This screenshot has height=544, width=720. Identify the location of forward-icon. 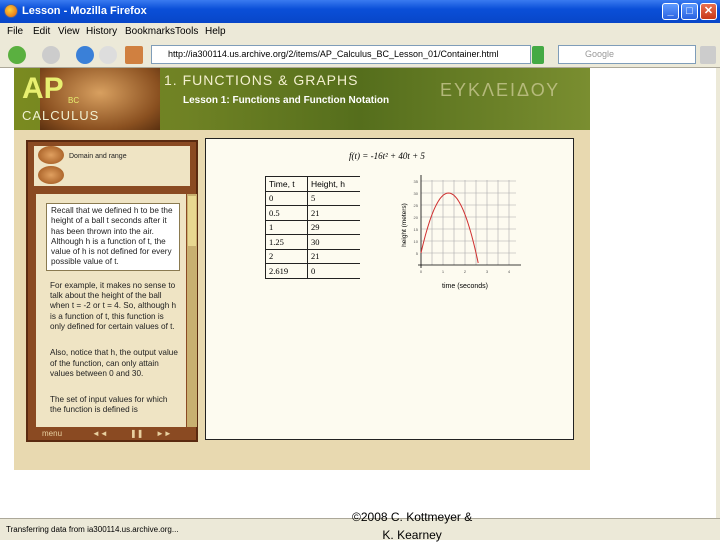
(51, 55).